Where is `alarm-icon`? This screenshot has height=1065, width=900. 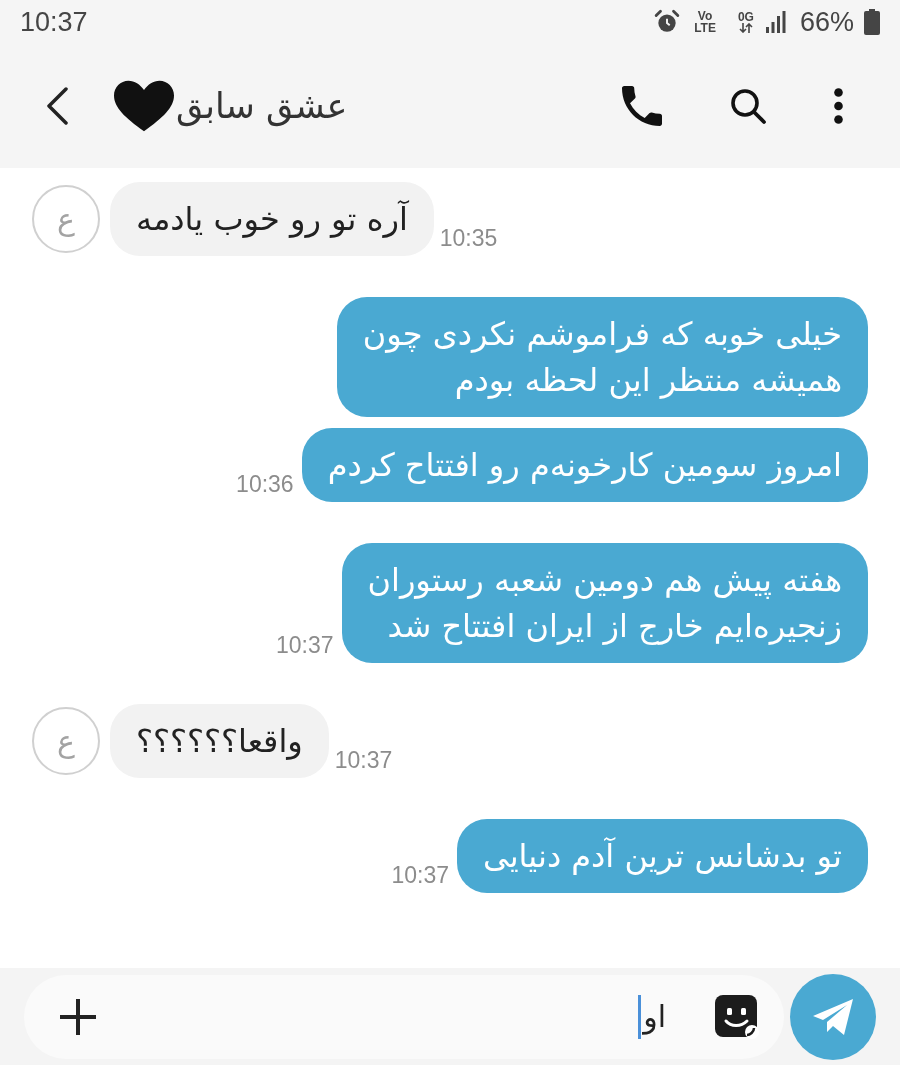
alarm-icon is located at coordinates (667, 22).